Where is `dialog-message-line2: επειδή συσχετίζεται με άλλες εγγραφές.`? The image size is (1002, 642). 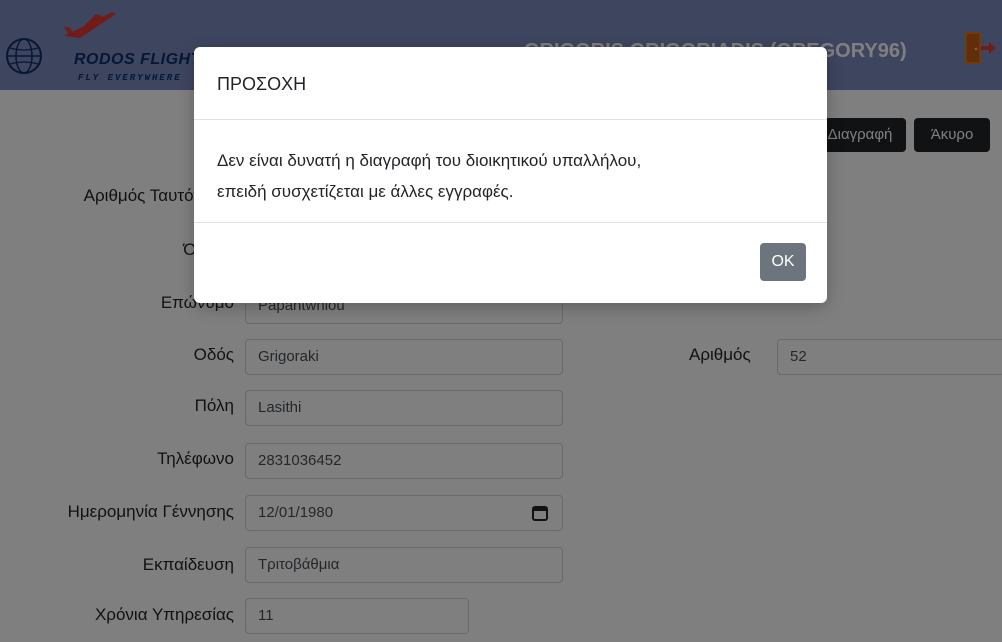 dialog-message-line2: επειδή συσχετίζεται με άλλες εγγραφές. is located at coordinates (365, 191).